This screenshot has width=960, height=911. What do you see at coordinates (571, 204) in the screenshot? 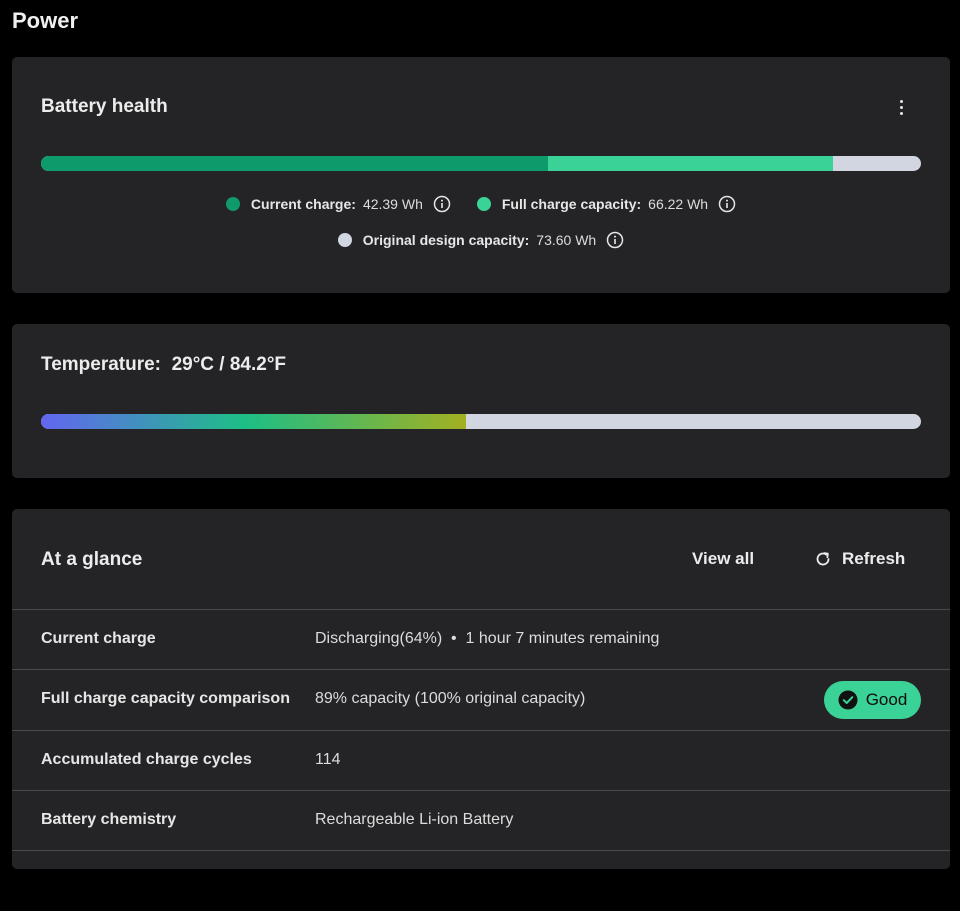
I see `full-charge-label: Full charge capacity:` at bounding box center [571, 204].